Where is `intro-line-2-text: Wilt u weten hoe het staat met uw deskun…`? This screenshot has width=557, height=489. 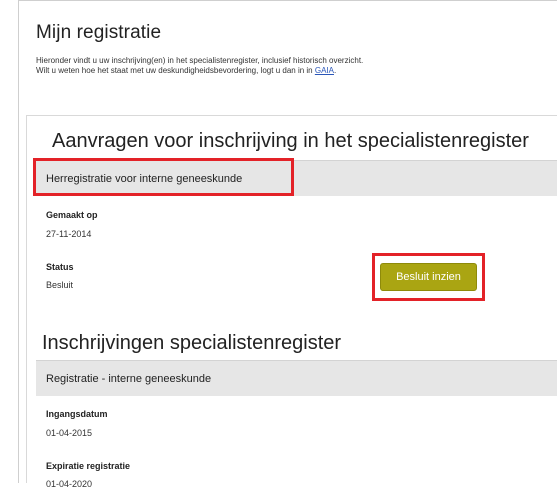 intro-line-2-text: Wilt u weten hoe het staat met uw deskun… is located at coordinates (175, 70).